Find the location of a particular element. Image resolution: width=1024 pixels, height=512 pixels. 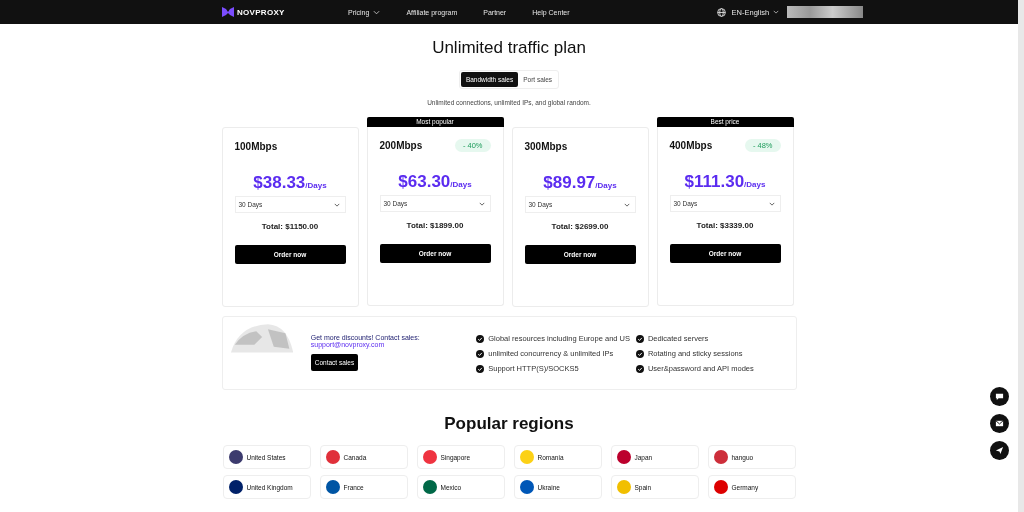

chat-button is located at coordinates (999, 396).